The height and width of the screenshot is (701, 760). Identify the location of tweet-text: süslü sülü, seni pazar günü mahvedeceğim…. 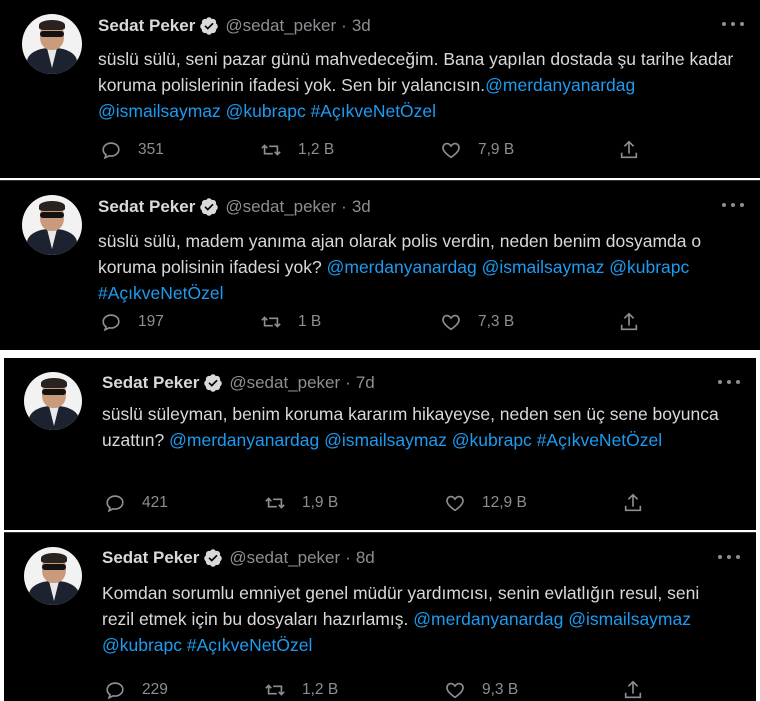
(418, 85).